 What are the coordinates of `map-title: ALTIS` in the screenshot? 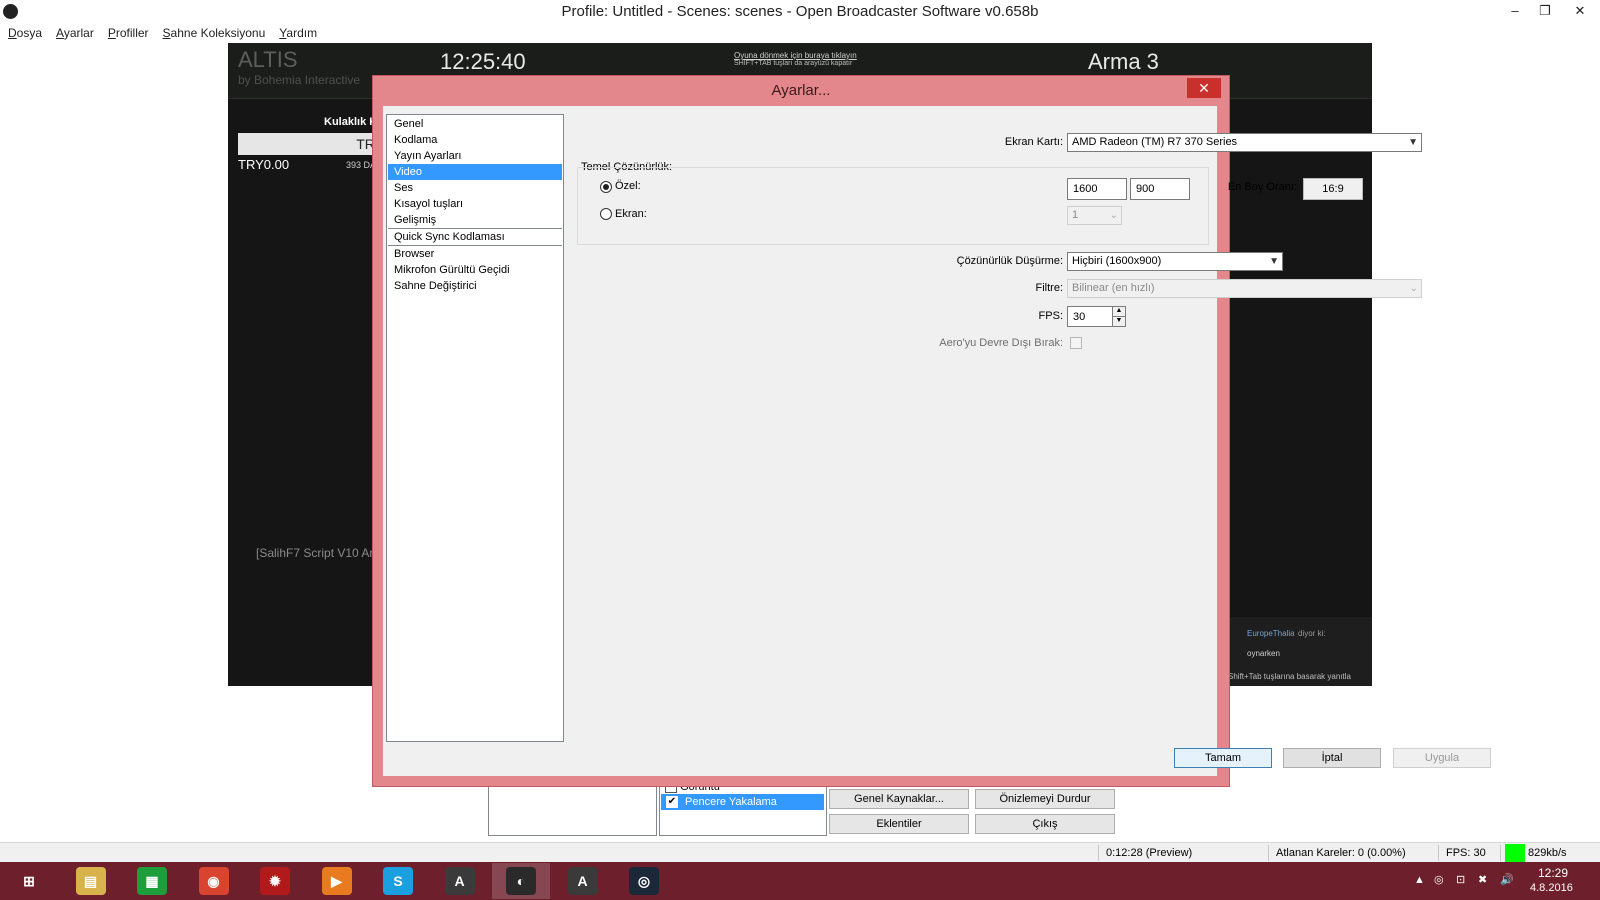 It's located at (268, 59).